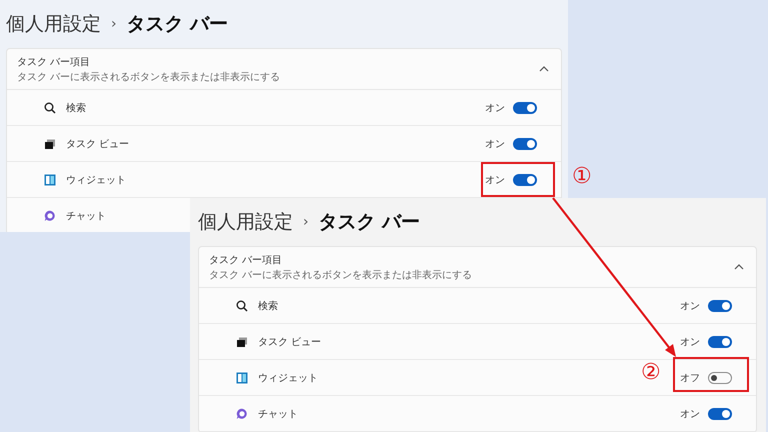  What do you see at coordinates (690, 378) in the screenshot?
I see `toggle-state-label: オフ` at bounding box center [690, 378].